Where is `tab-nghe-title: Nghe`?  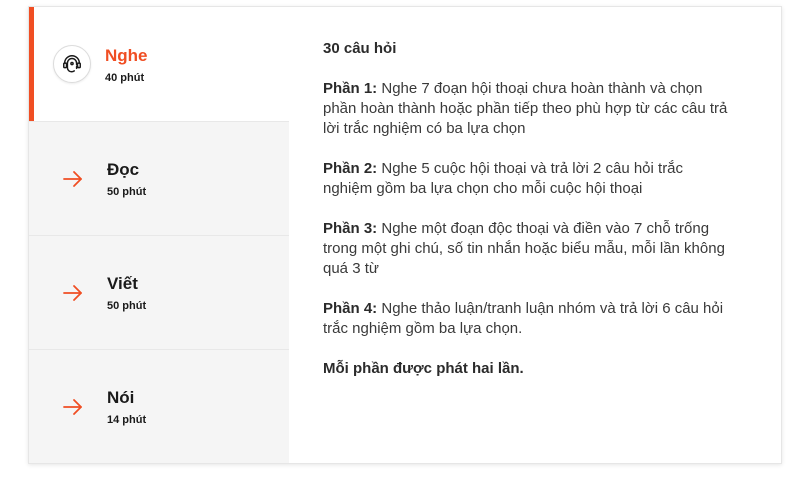 tab-nghe-title: Nghe is located at coordinates (126, 55).